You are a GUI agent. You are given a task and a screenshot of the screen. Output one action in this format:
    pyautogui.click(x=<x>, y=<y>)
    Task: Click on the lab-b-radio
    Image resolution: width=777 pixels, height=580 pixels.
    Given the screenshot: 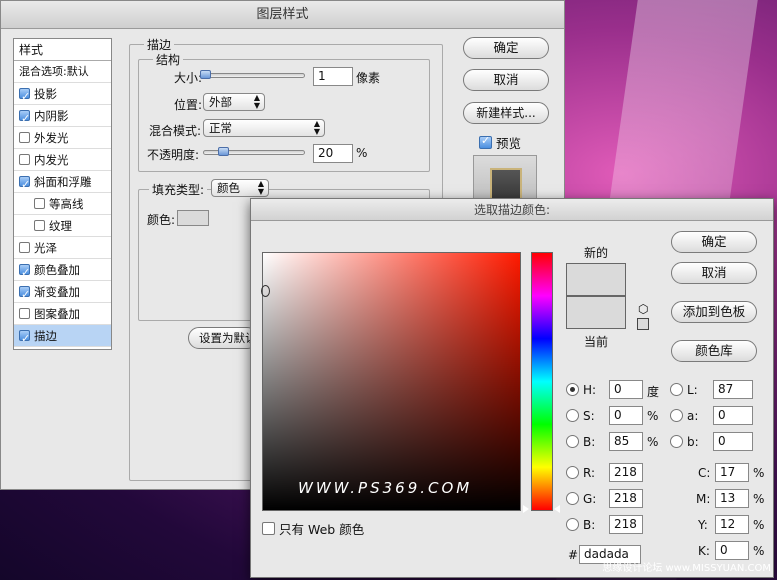 What is the action you would take?
    pyautogui.click(x=676, y=441)
    